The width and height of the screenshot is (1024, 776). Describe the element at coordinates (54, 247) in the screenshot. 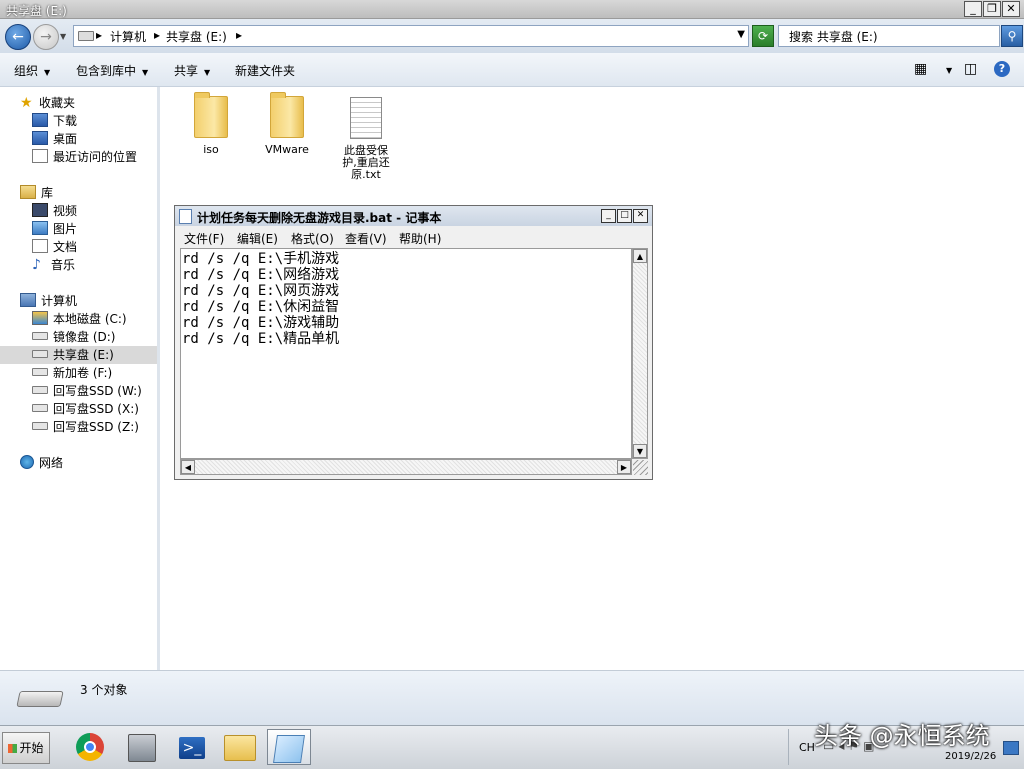

I see `nav-documents: 文档` at that location.